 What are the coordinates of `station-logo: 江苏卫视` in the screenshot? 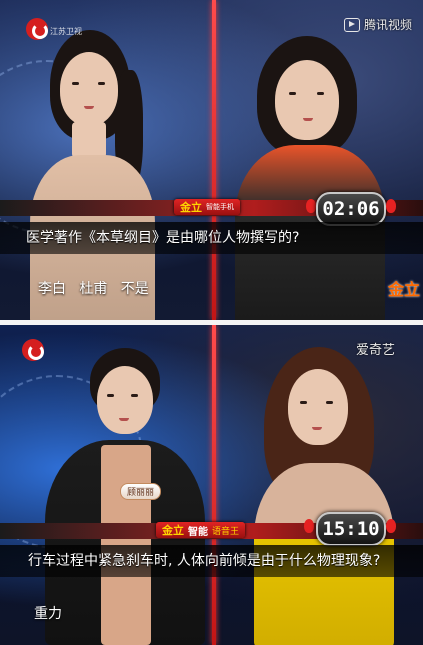 It's located at (54, 29).